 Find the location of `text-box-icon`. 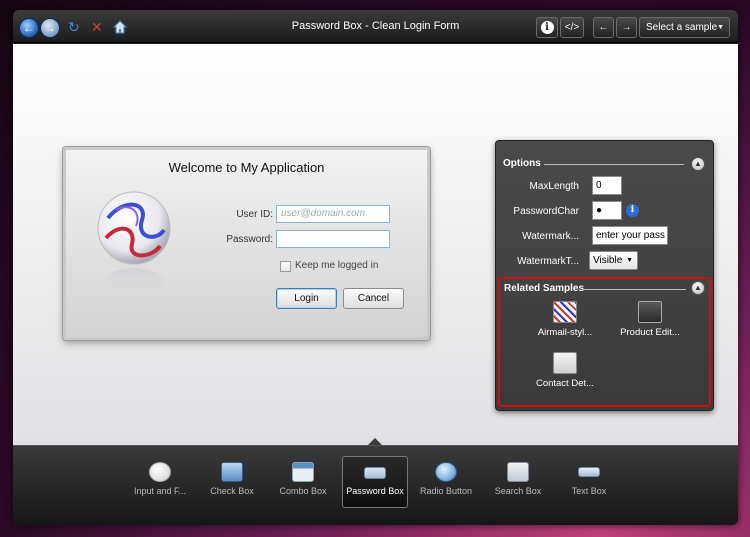

text-box-icon is located at coordinates (589, 472).